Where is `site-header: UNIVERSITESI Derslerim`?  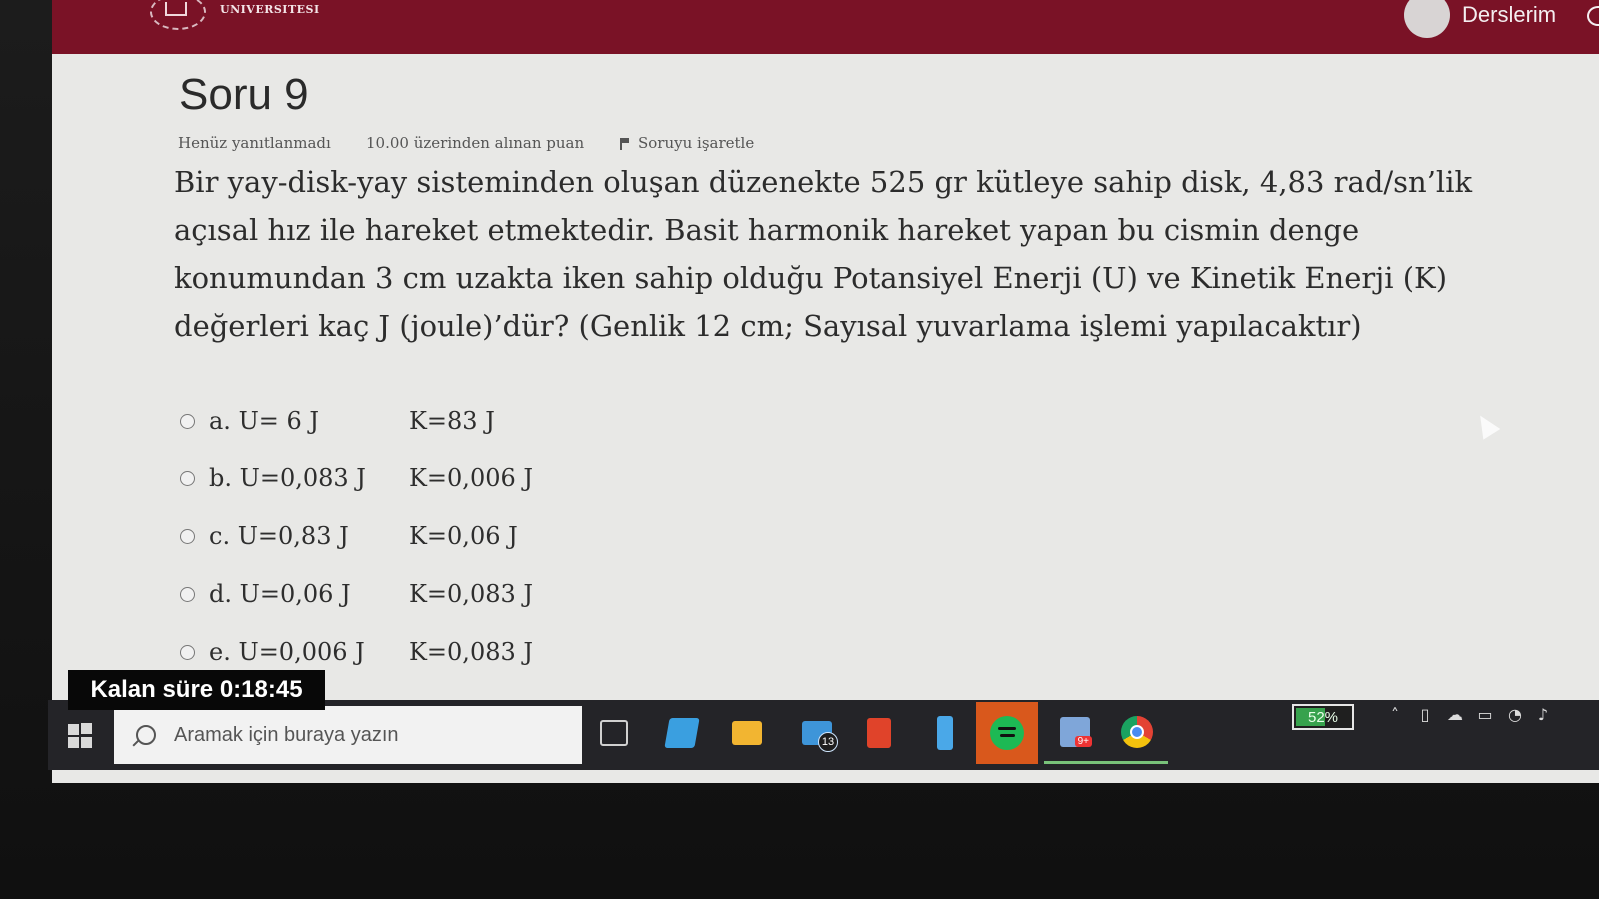
site-header: UNIVERSITESI Derslerim is located at coordinates (825, 27).